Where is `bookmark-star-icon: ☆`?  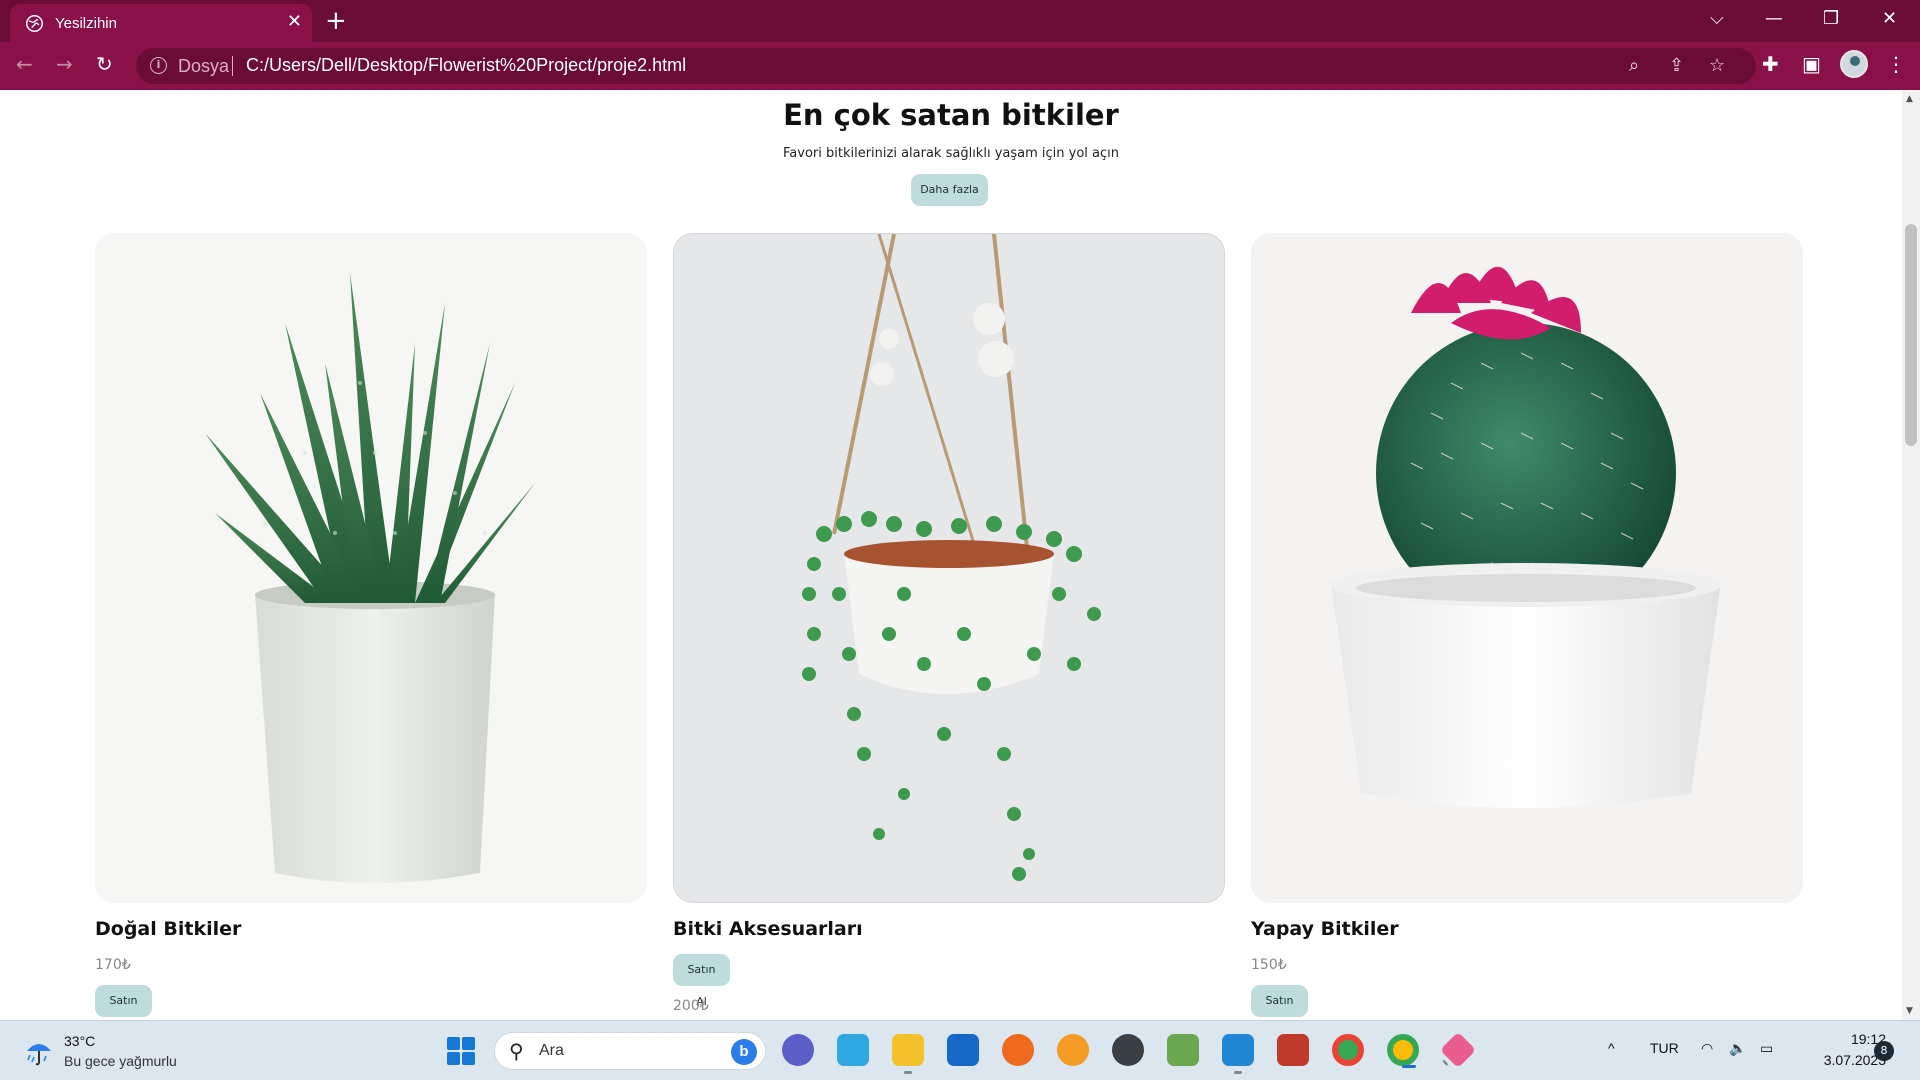 bookmark-star-icon: ☆ is located at coordinates (1717, 65).